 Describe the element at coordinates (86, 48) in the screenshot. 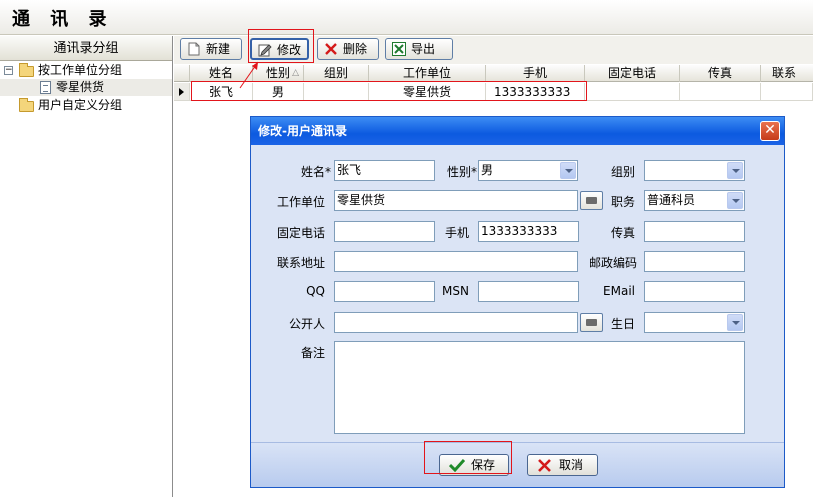

I see `sidebar-header: 通讯录分组` at that location.